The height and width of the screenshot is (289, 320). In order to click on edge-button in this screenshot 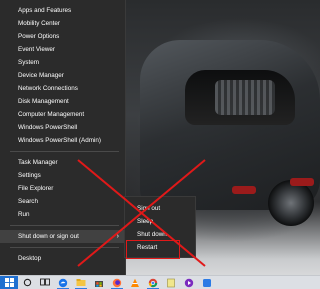, I will do `click(63, 282)`.